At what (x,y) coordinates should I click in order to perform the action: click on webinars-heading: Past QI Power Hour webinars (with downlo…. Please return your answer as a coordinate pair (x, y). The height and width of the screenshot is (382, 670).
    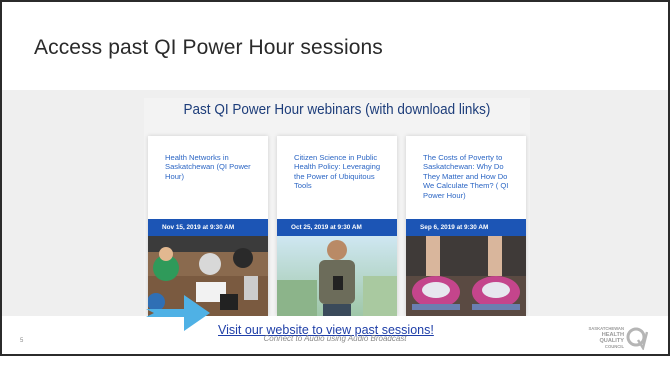
    Looking at the image, I should click on (337, 109).